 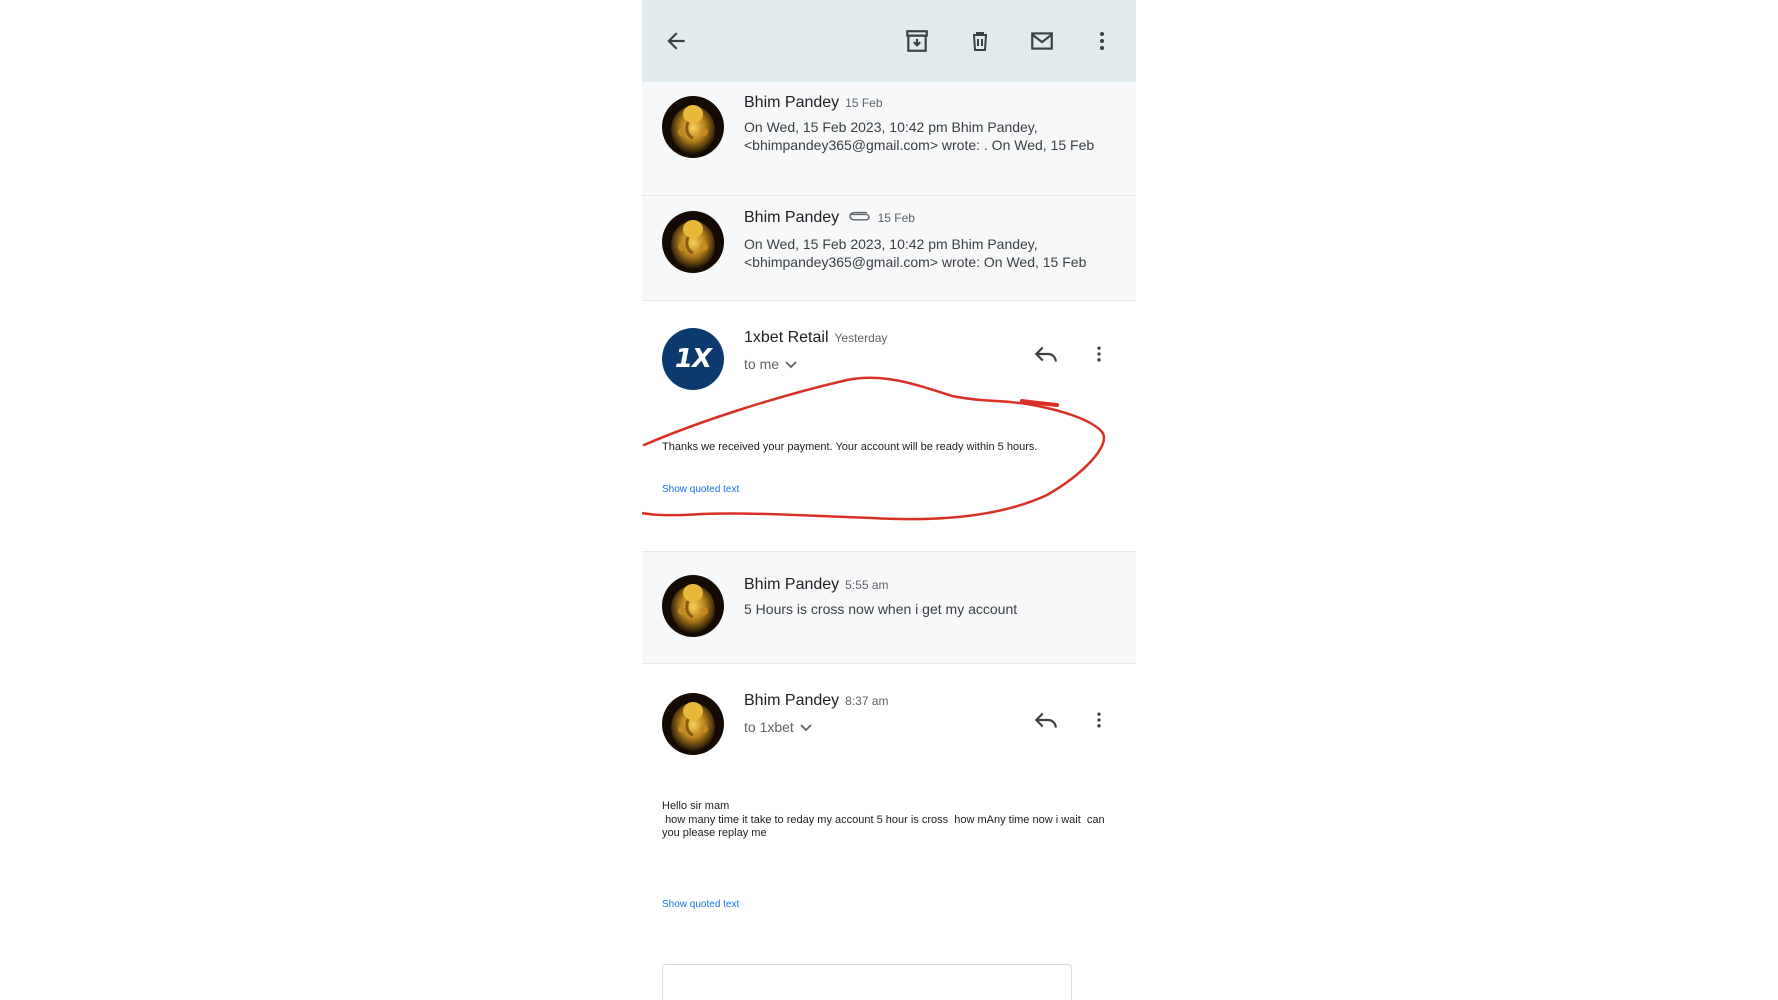 I want to click on recipient-label: to 1xbet, so click(x=769, y=727).